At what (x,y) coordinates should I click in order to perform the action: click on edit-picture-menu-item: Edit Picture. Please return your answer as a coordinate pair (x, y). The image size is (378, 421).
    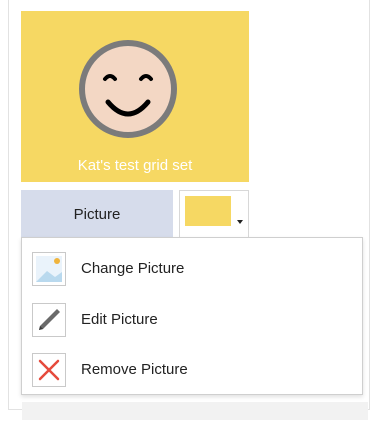
    Looking at the image, I should click on (192, 320).